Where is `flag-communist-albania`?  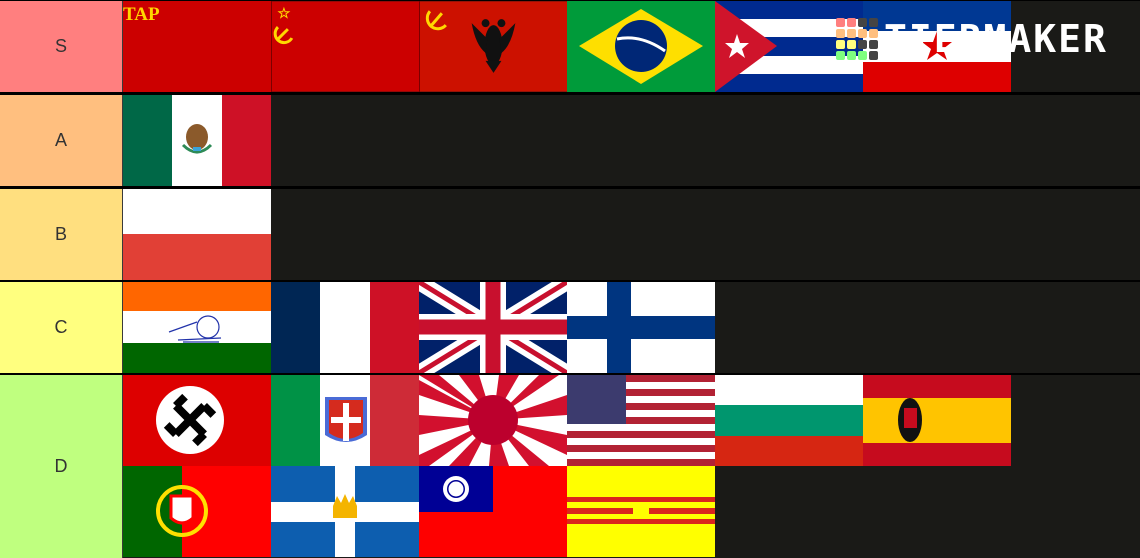 flag-communist-albania is located at coordinates (493, 46).